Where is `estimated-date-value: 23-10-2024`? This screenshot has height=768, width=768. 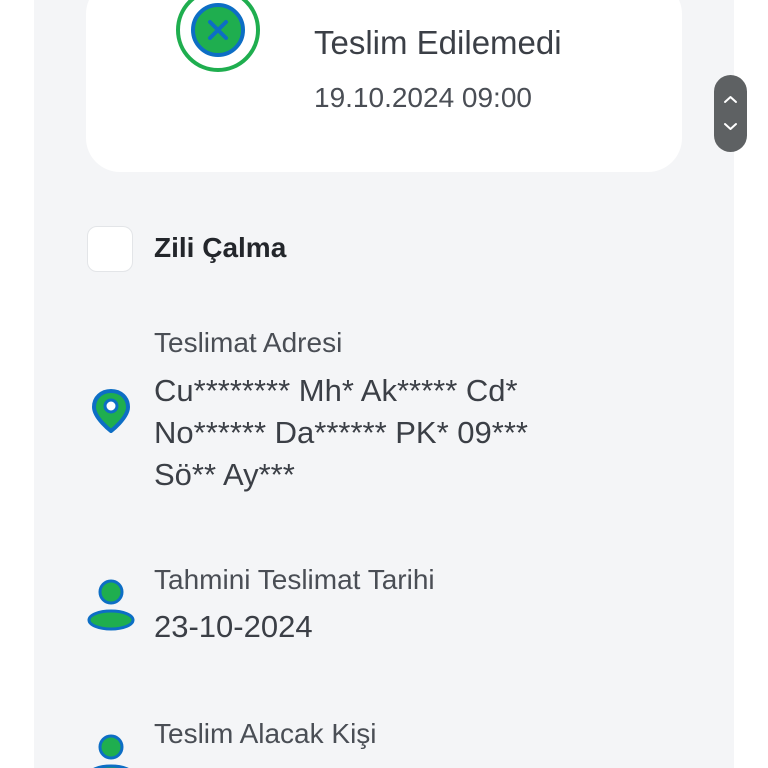
estimated-date-value: 23-10-2024 is located at coordinates (233, 626).